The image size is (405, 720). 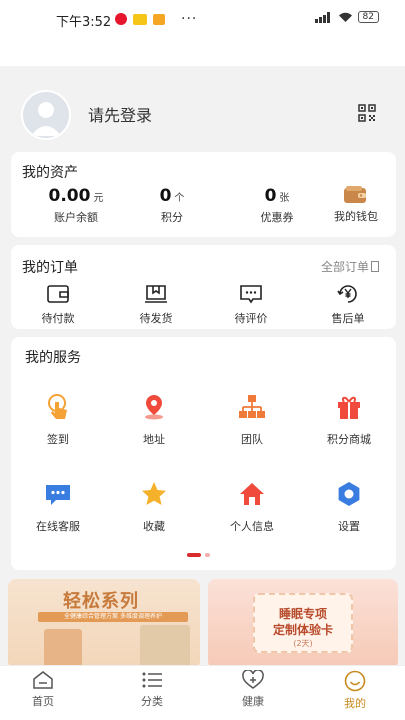 I want to click on all-orders-link: 全部订单, so click(x=350, y=266).